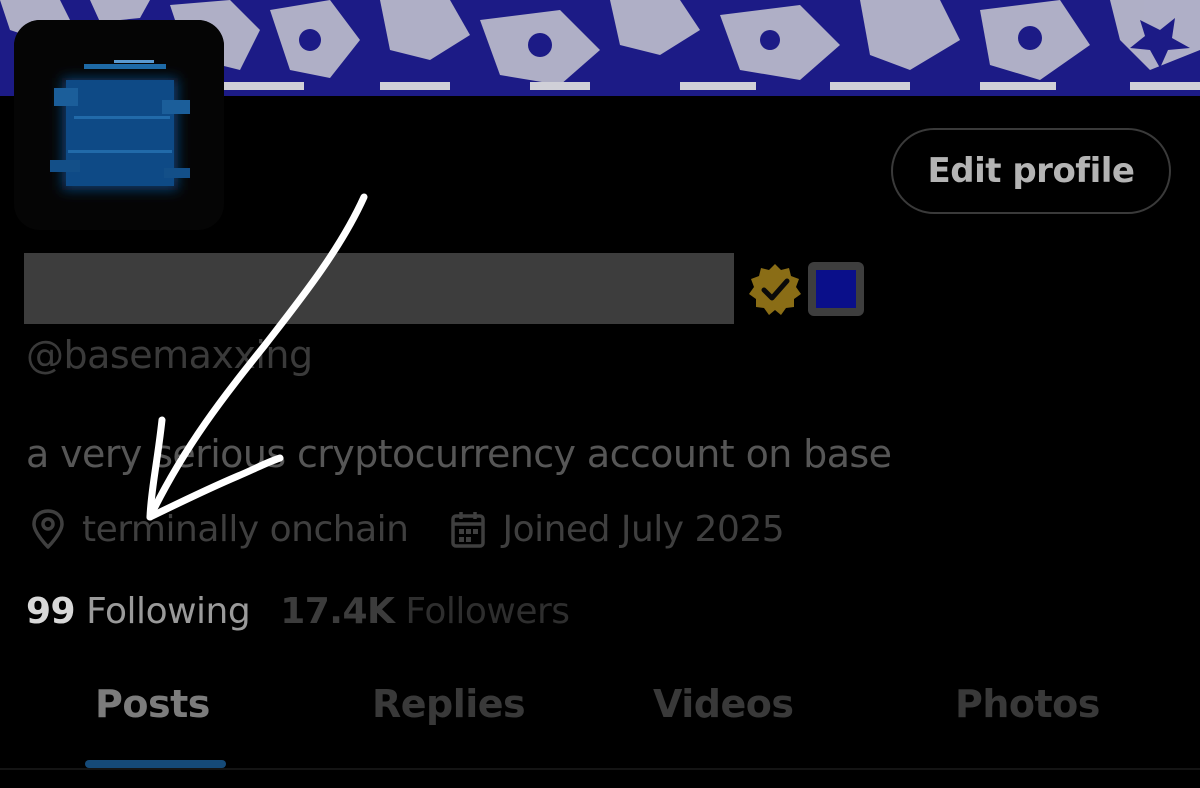 Image resolution: width=1200 pixels, height=788 pixels. I want to click on follow-stats: 99 Following 17.4K Followers, so click(298, 611).